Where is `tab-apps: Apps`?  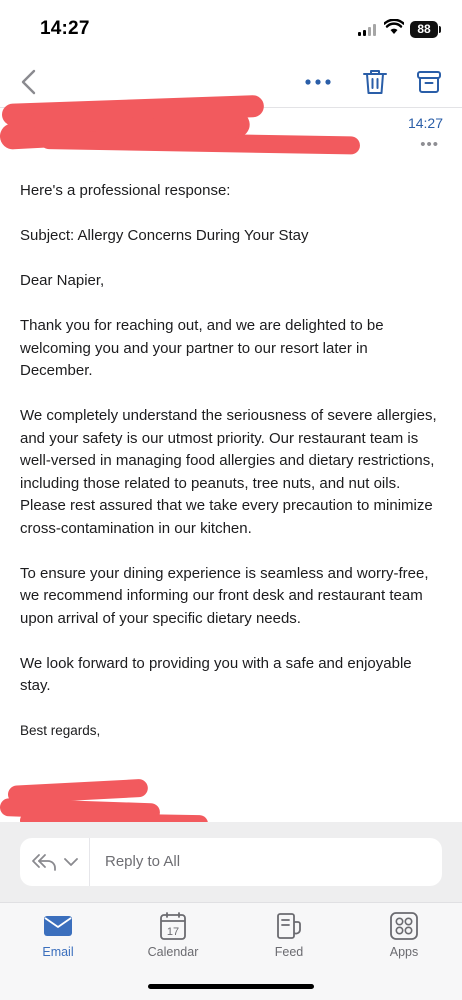 tab-apps: Apps is located at coordinates (404, 939).